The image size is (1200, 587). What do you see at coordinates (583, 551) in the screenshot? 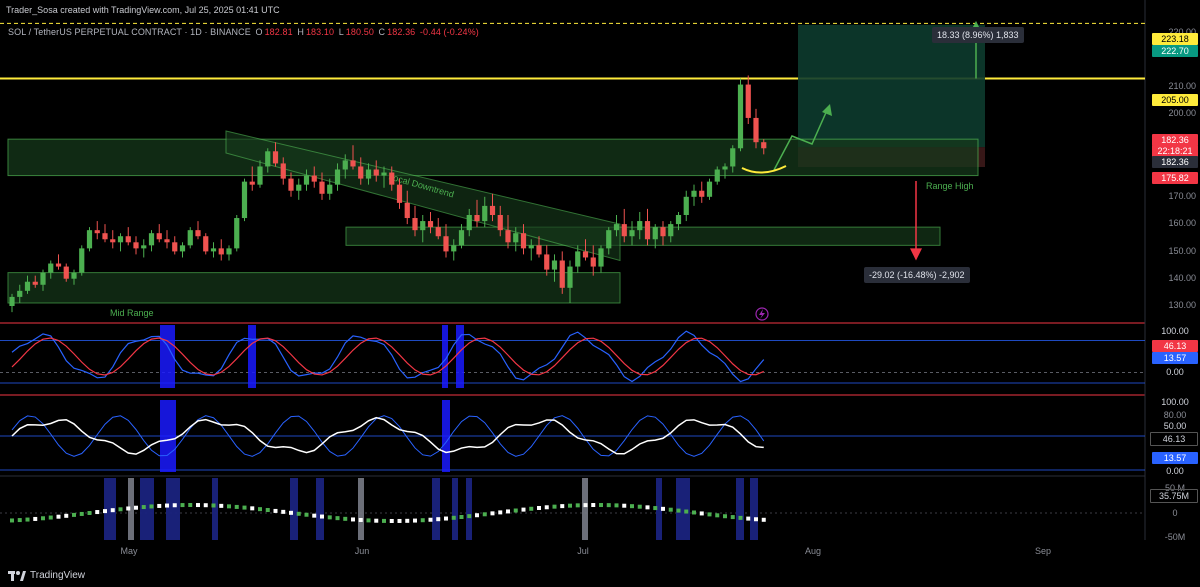
I see `time-label-jul: Jul` at bounding box center [583, 551].